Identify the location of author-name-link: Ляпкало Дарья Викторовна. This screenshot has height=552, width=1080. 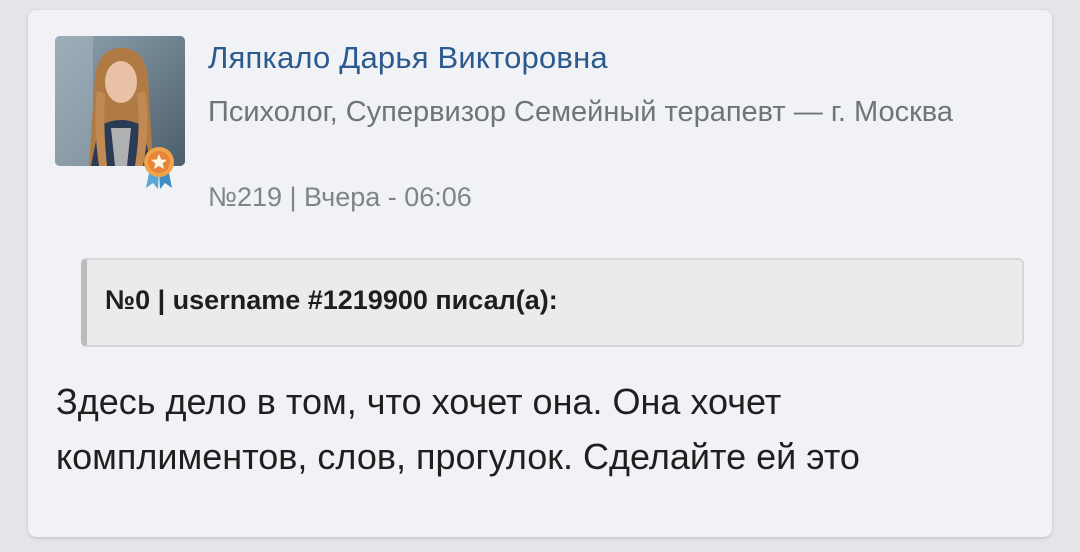
(408, 58).